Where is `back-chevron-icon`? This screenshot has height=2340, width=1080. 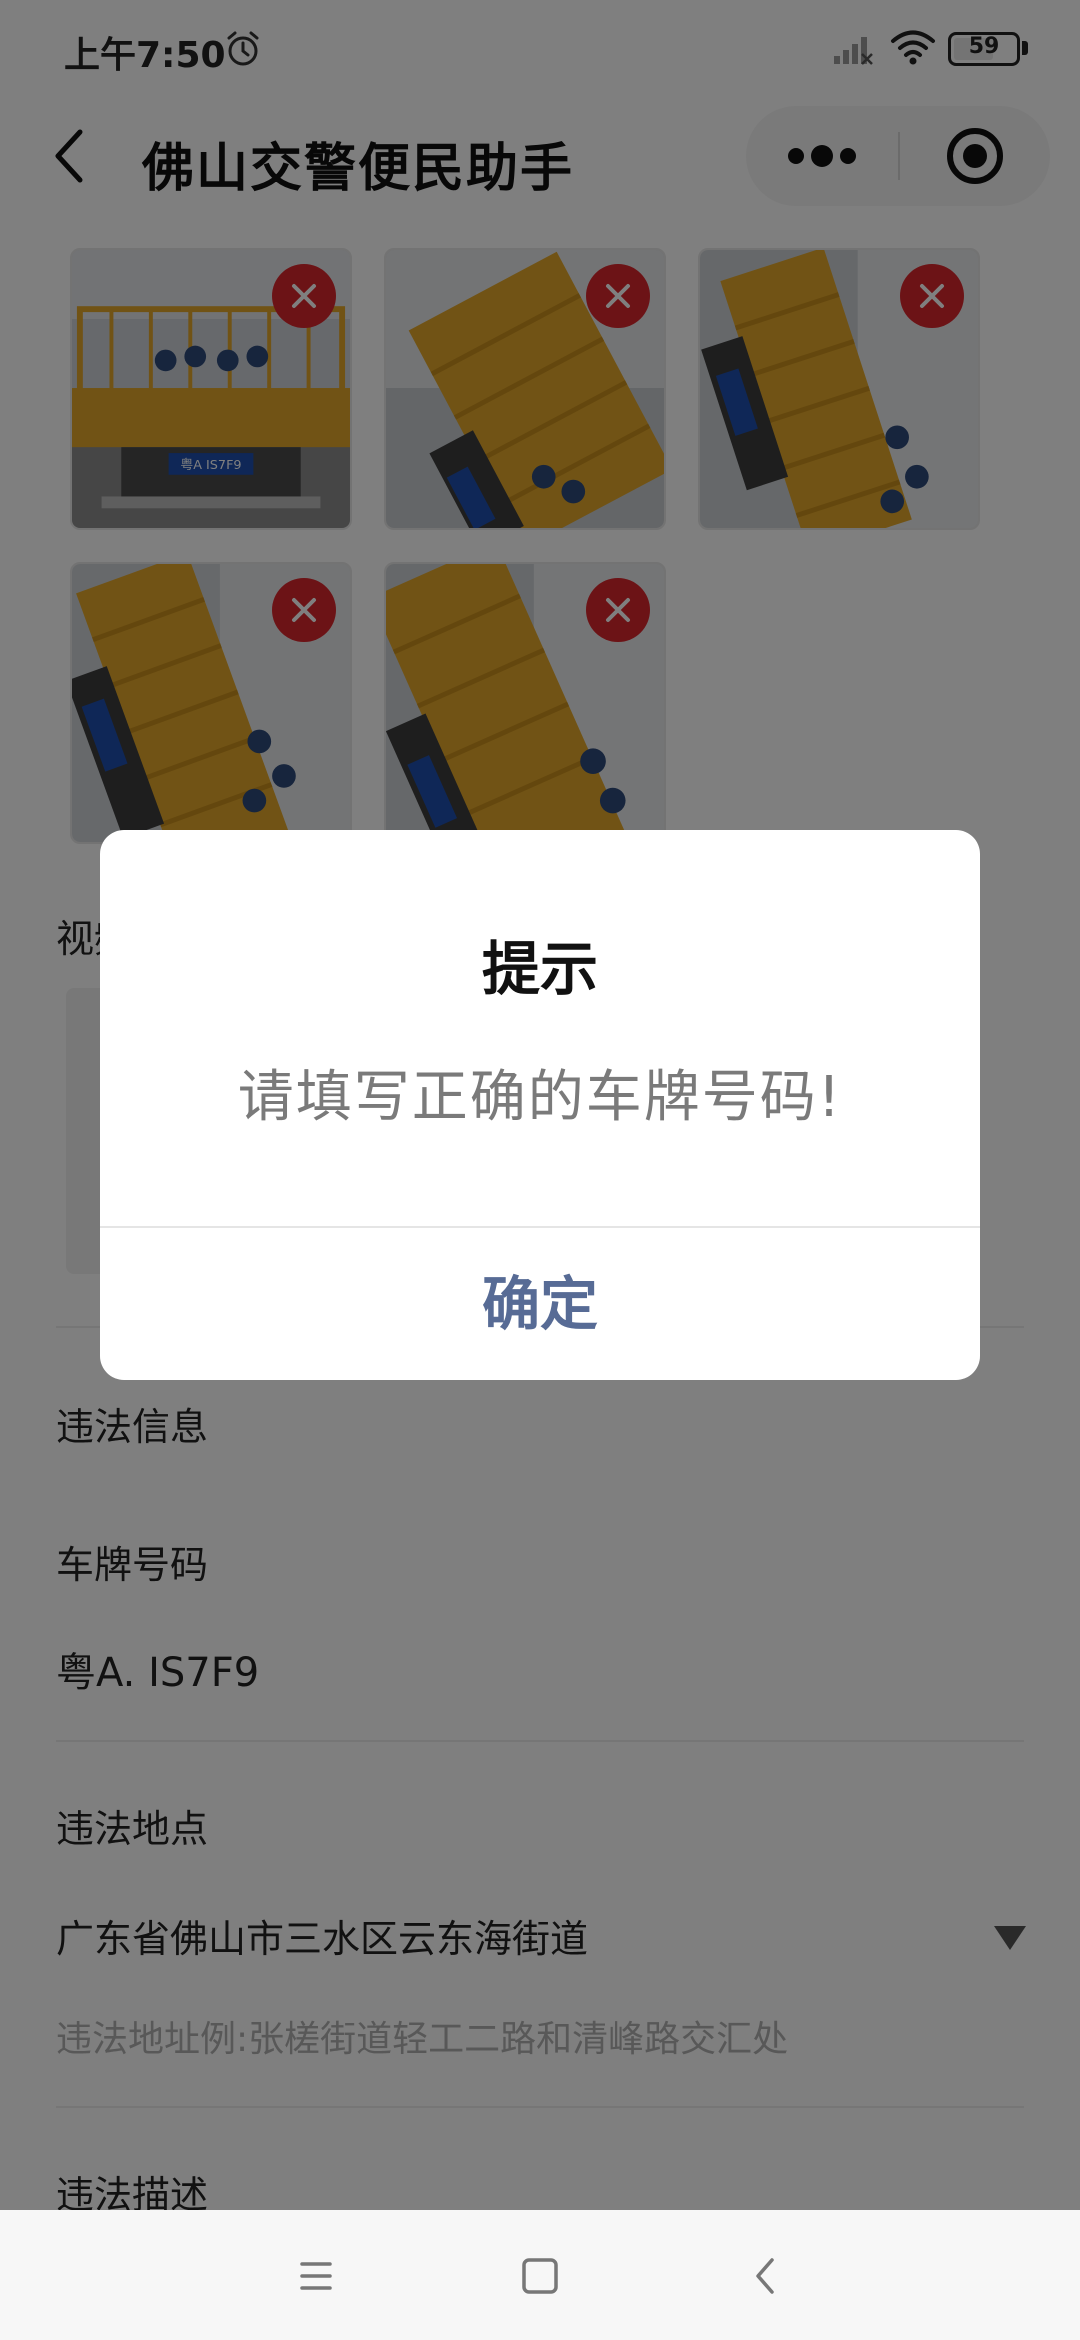 back-chevron-icon is located at coordinates (766, 2276).